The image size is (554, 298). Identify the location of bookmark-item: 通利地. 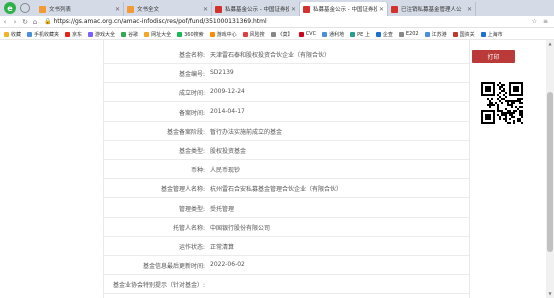
(333, 34).